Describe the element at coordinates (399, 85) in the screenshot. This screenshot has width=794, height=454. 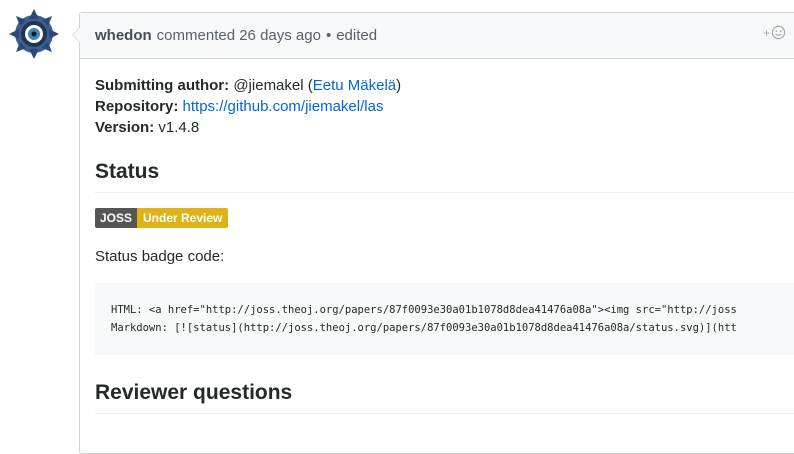
I see `author-name-close: )` at that location.